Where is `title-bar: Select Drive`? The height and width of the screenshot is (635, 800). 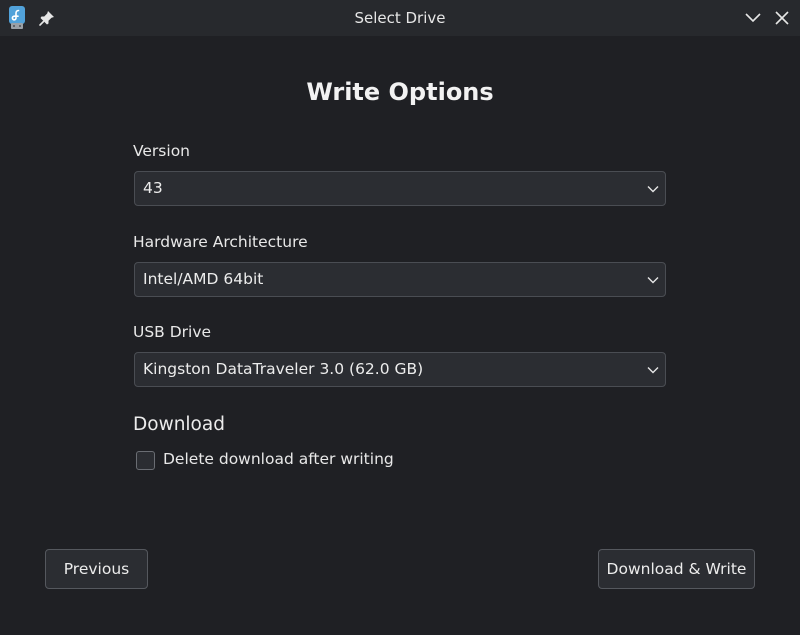
title-bar: Select Drive is located at coordinates (400, 18).